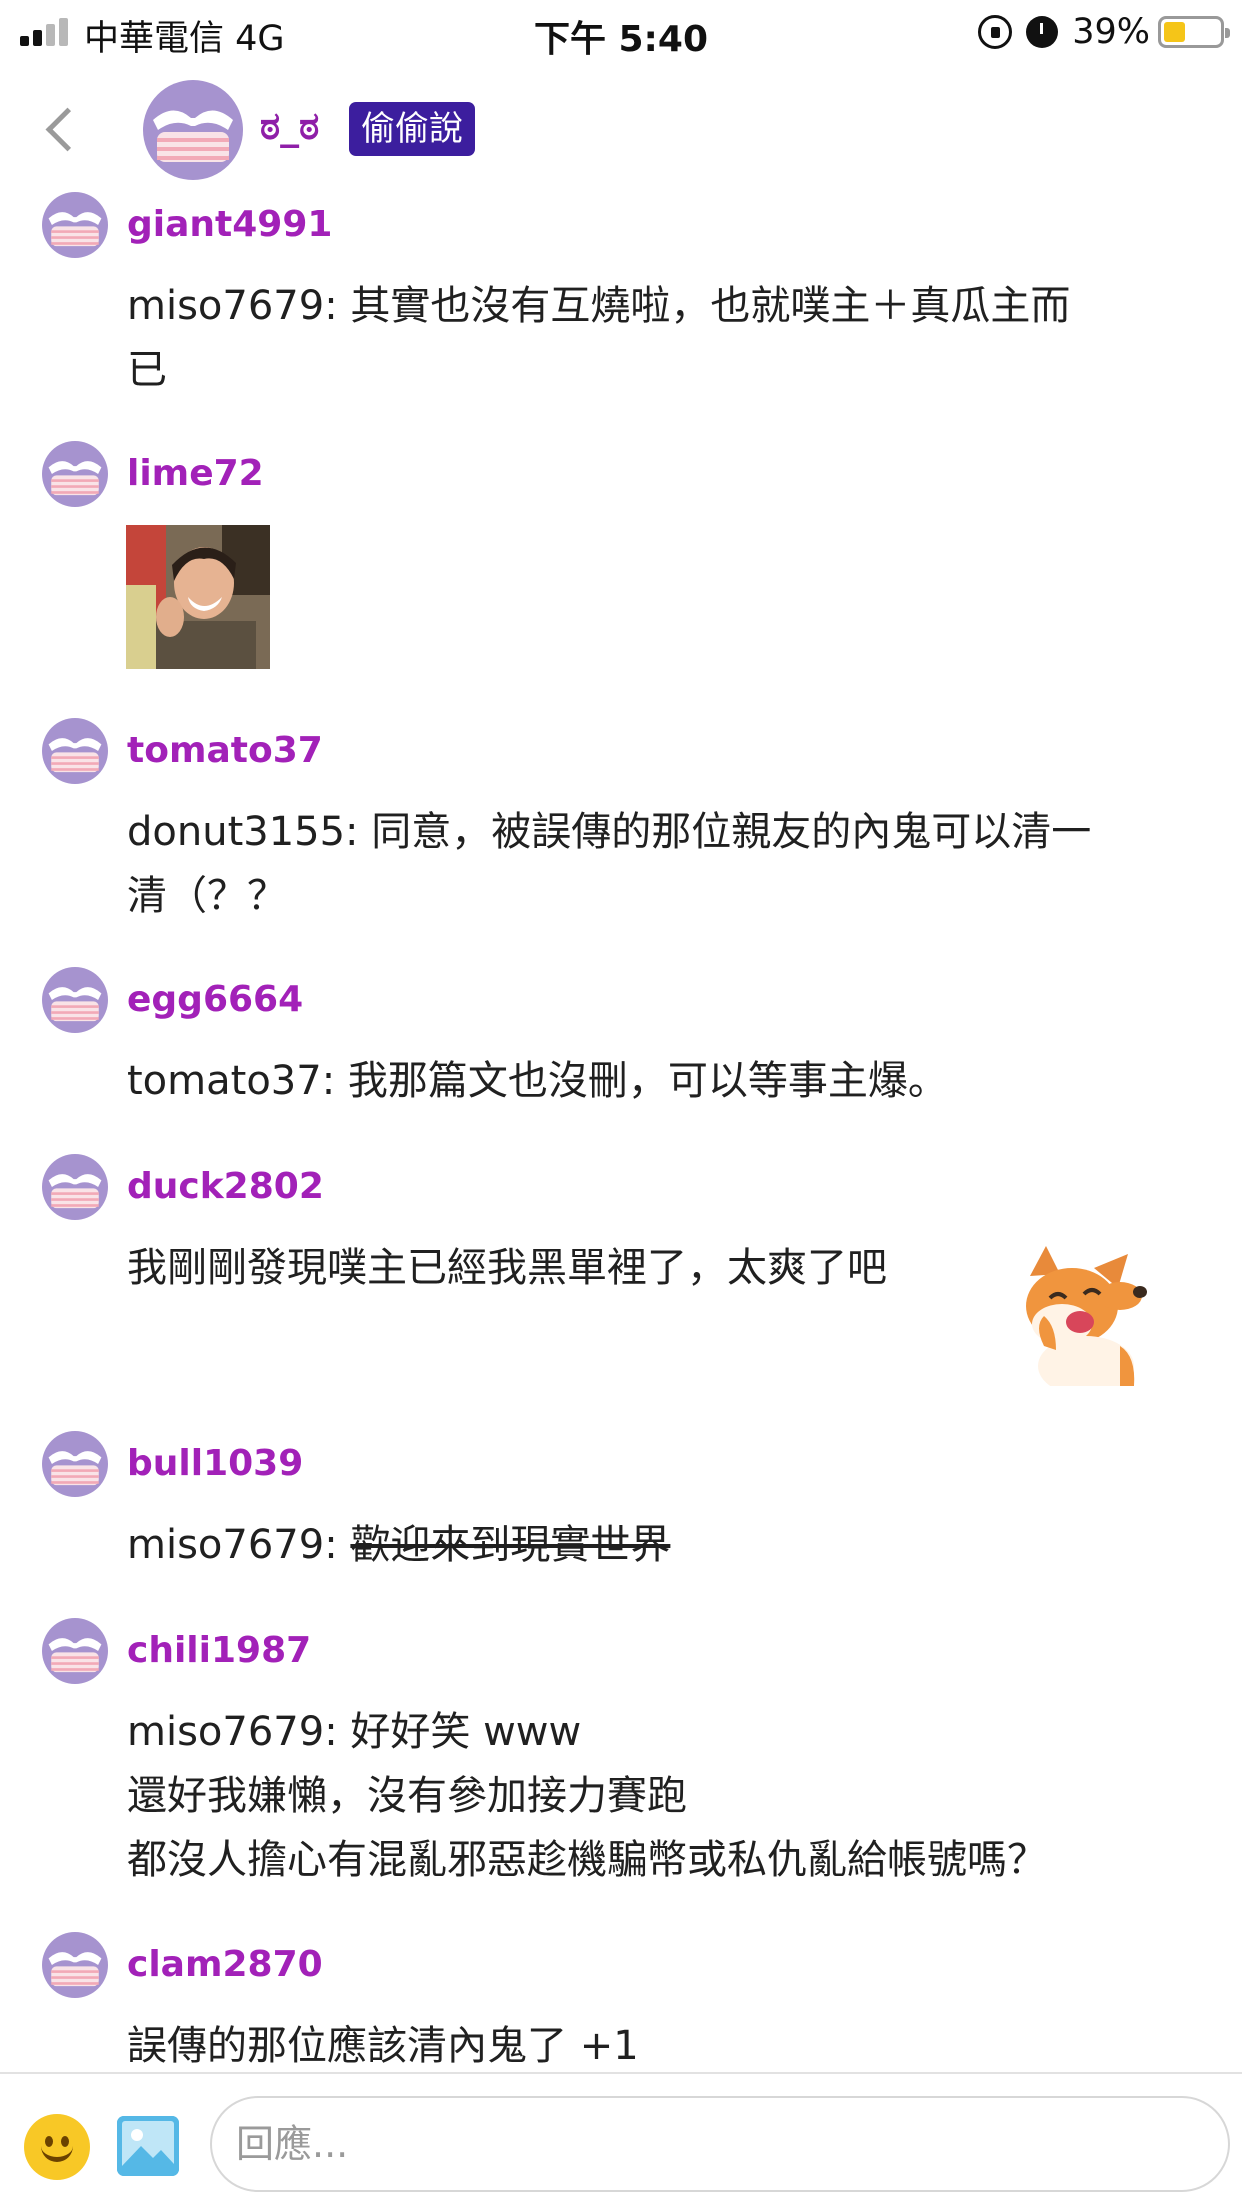  What do you see at coordinates (219, 1650) in the screenshot?
I see `username: chili1987` at bounding box center [219, 1650].